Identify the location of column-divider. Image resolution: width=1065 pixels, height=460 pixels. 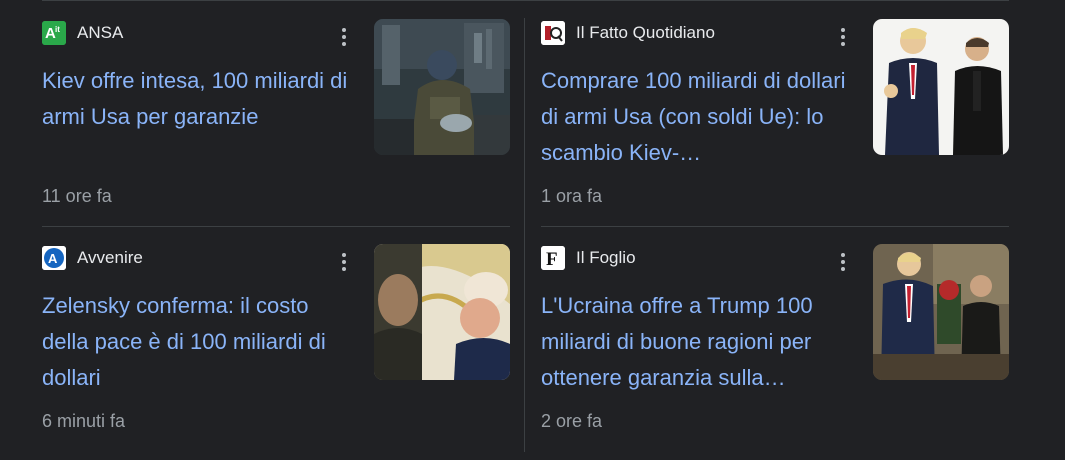
(524, 235).